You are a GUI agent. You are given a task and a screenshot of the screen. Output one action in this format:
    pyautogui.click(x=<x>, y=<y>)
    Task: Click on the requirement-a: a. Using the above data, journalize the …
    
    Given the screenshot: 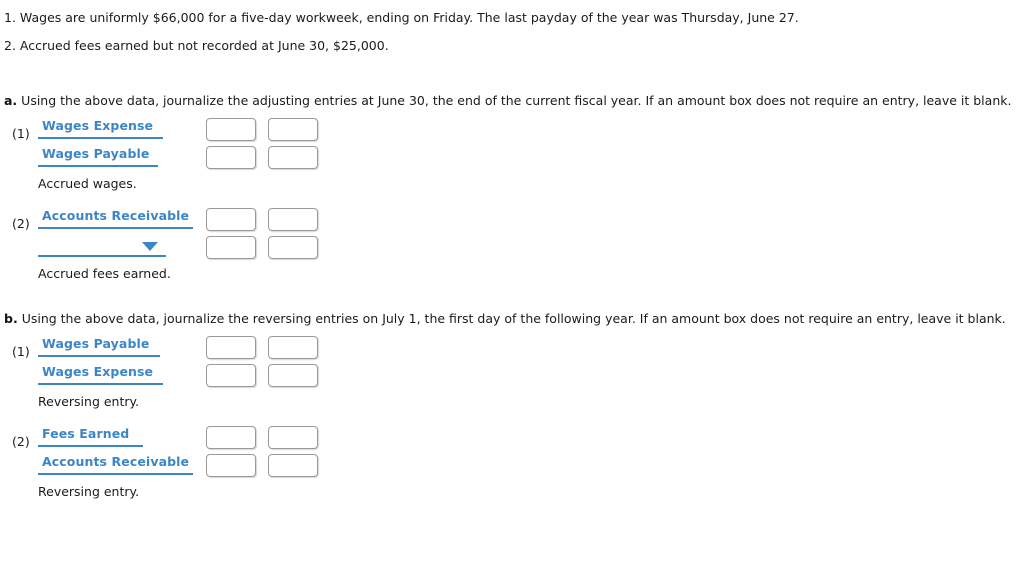 What is the action you would take?
    pyautogui.click(x=505, y=101)
    